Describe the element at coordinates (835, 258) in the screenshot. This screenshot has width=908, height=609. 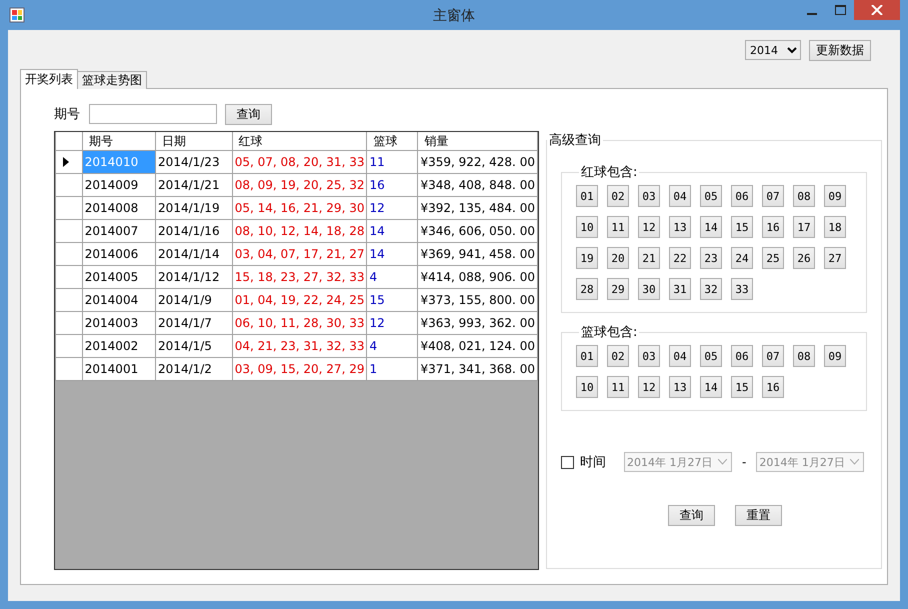
I see `number-button: 27` at that location.